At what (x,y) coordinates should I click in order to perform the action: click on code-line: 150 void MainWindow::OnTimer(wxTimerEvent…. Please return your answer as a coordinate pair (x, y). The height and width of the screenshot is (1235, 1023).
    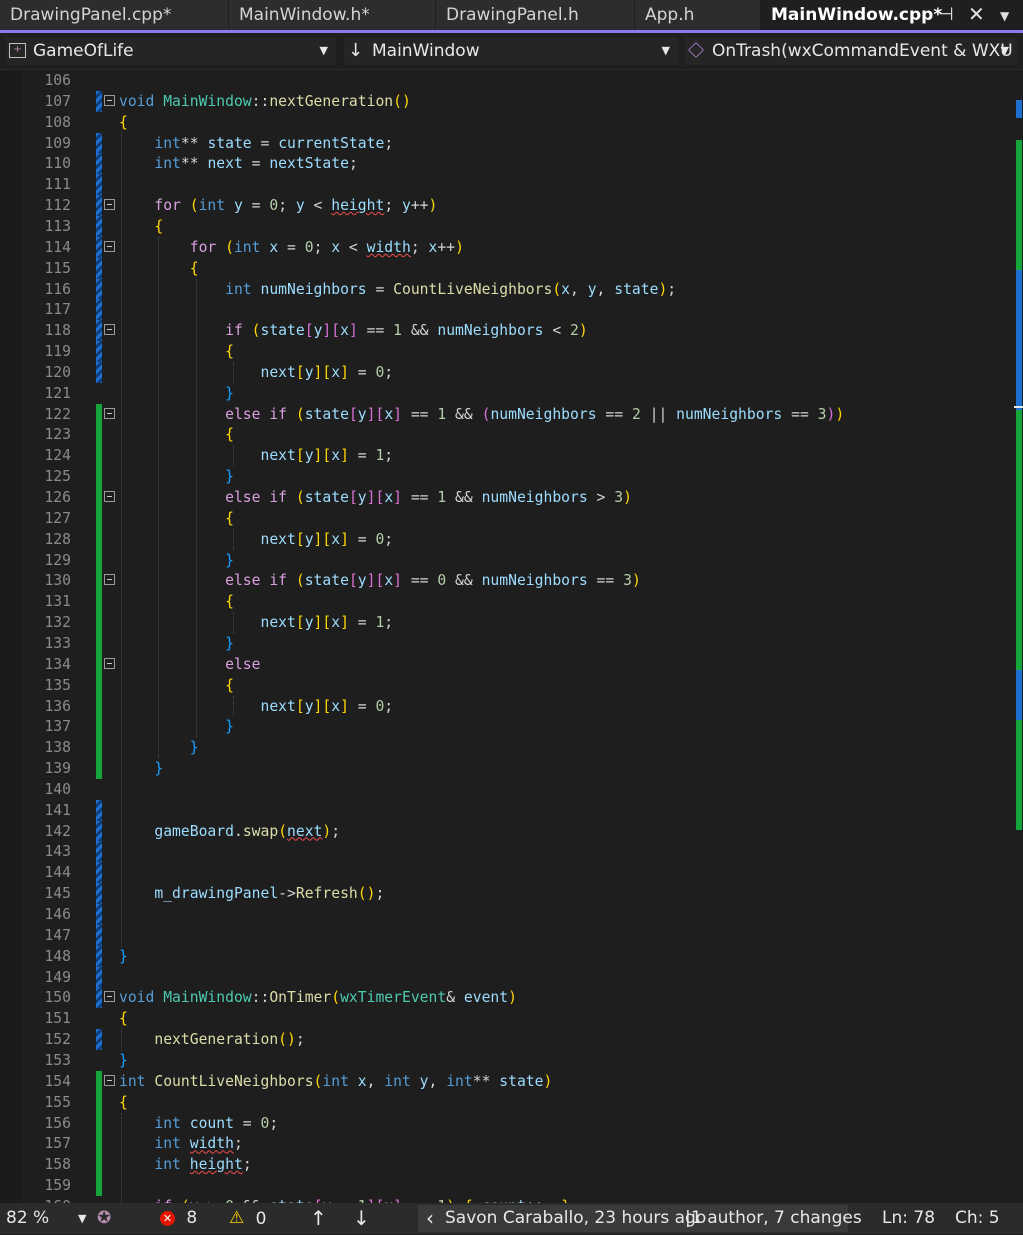
    Looking at the image, I should click on (507, 998).